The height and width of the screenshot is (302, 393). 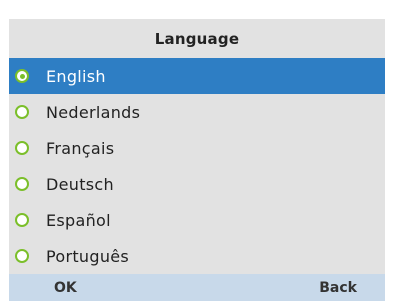 What do you see at coordinates (76, 76) in the screenshot?
I see `list-item-label: English` at bounding box center [76, 76].